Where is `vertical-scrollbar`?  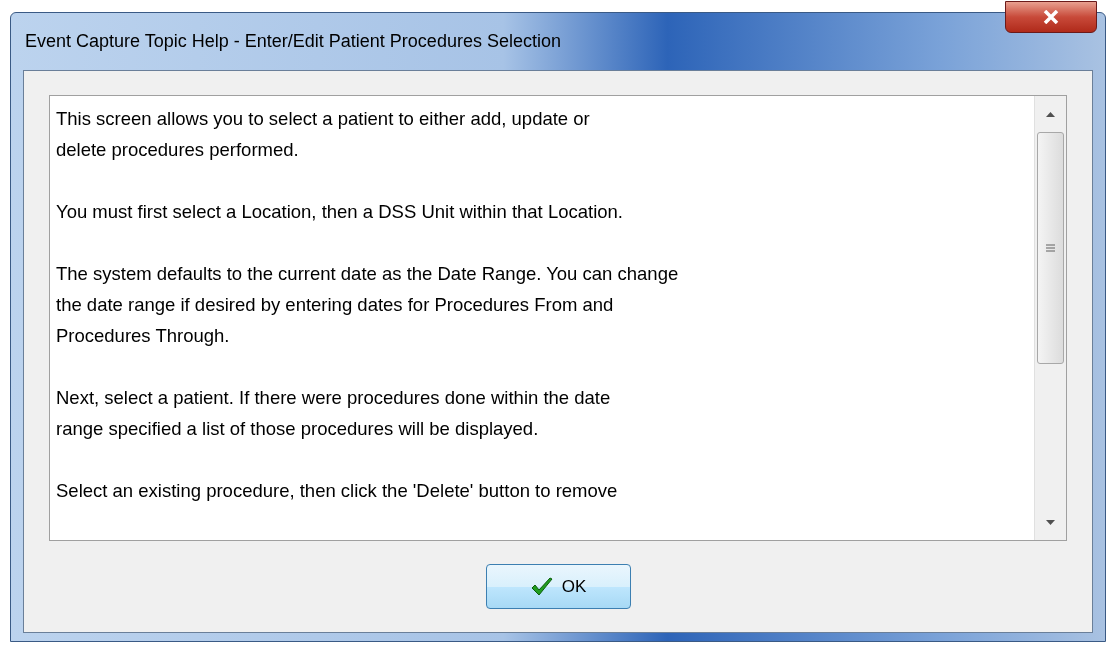 vertical-scrollbar is located at coordinates (1050, 318).